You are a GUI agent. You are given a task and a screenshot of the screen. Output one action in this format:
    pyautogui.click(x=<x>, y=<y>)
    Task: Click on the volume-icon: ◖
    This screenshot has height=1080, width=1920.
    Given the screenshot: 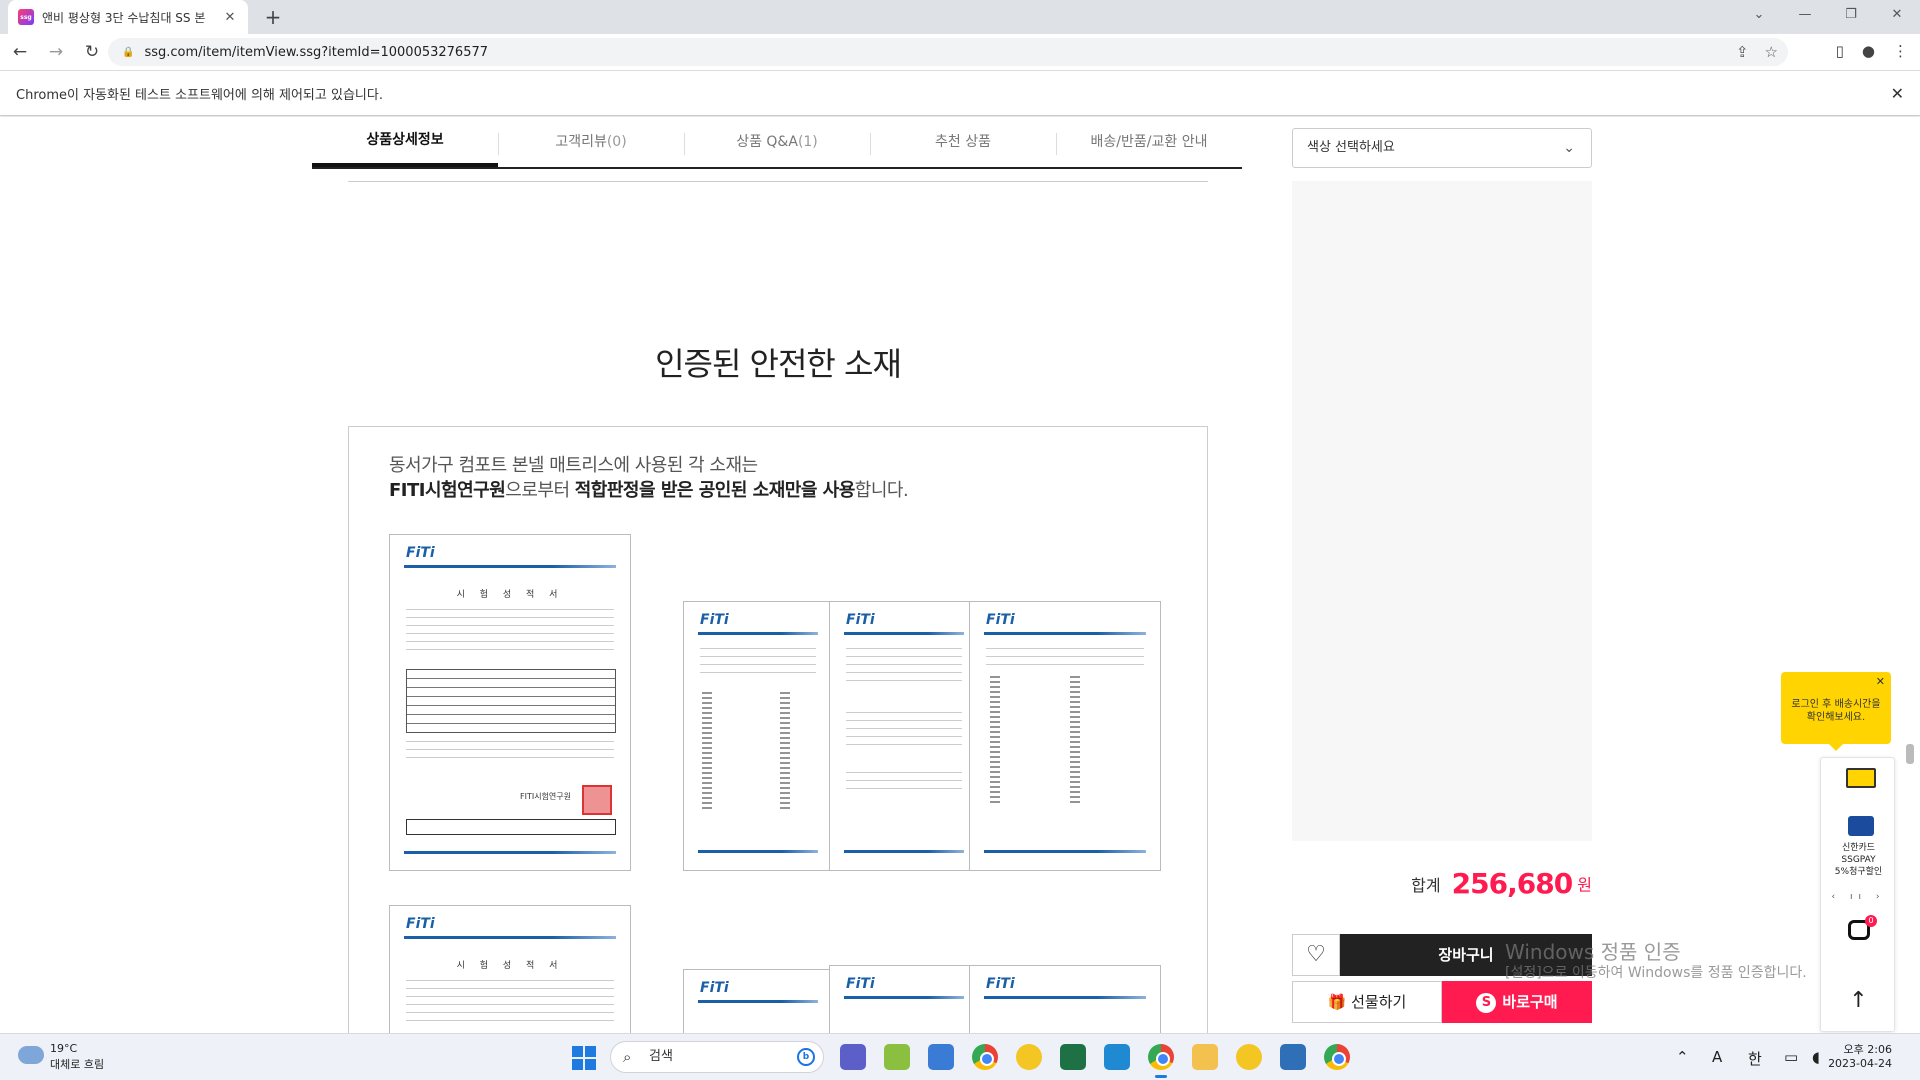 What is the action you would take?
    pyautogui.click(x=1816, y=1057)
    